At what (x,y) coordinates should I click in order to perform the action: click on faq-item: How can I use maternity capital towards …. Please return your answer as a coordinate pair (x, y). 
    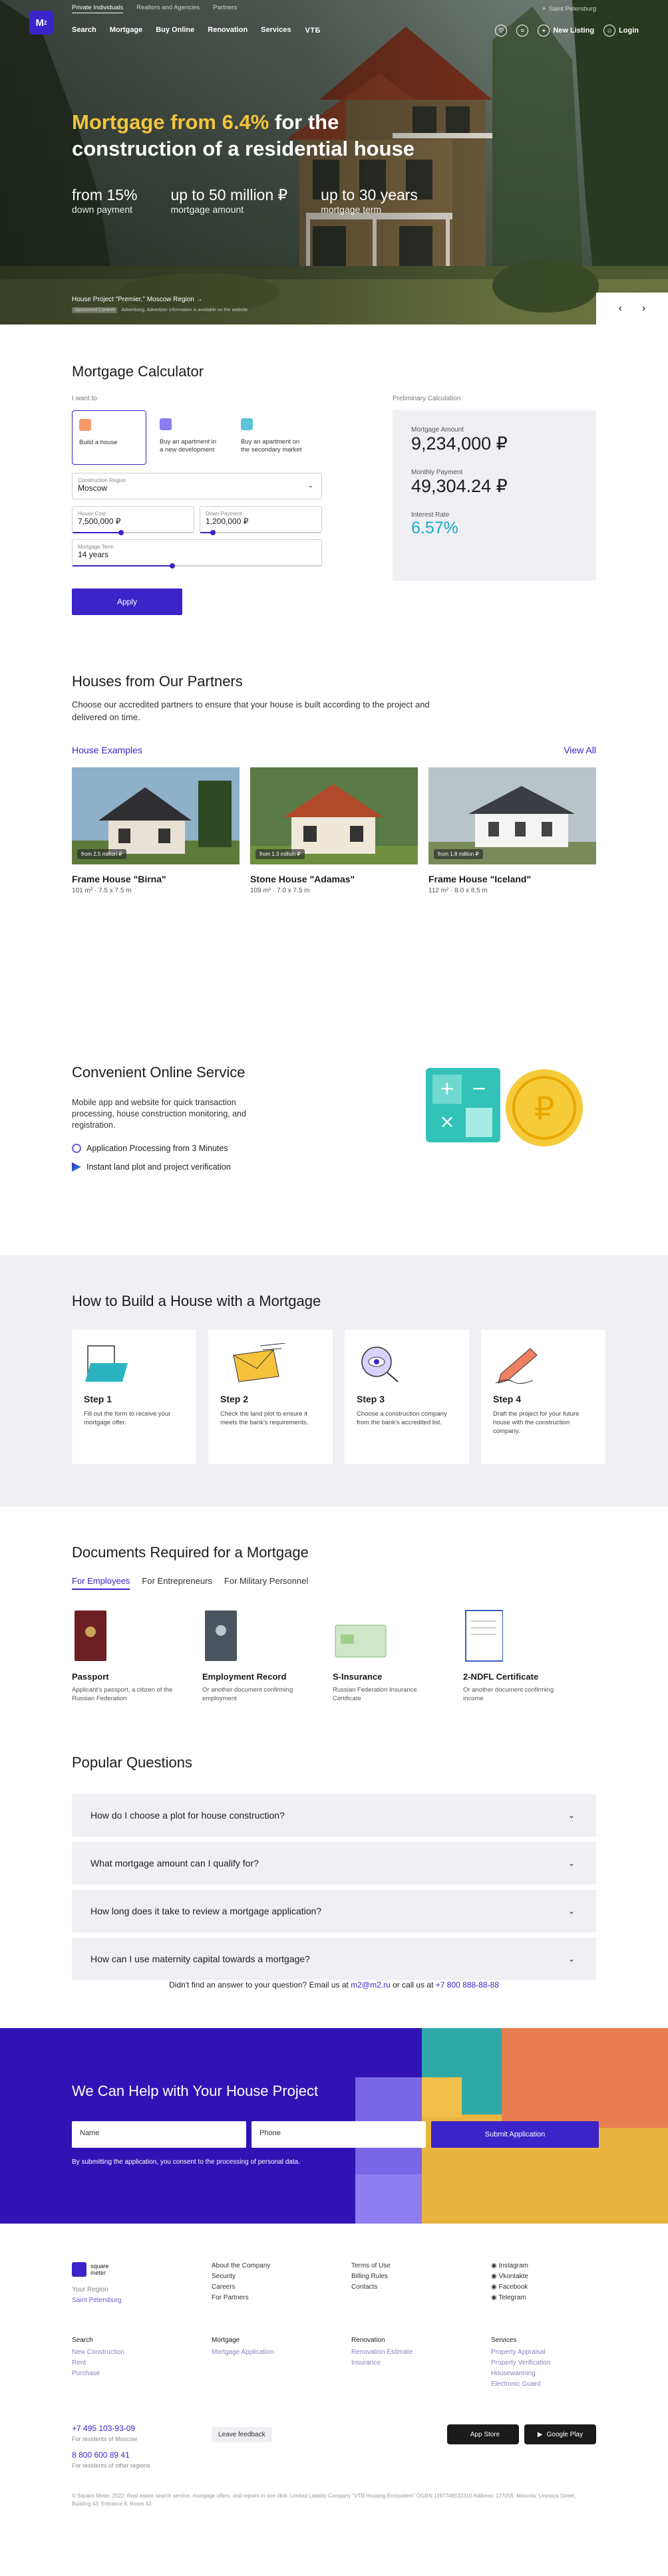
    Looking at the image, I should click on (334, 1959).